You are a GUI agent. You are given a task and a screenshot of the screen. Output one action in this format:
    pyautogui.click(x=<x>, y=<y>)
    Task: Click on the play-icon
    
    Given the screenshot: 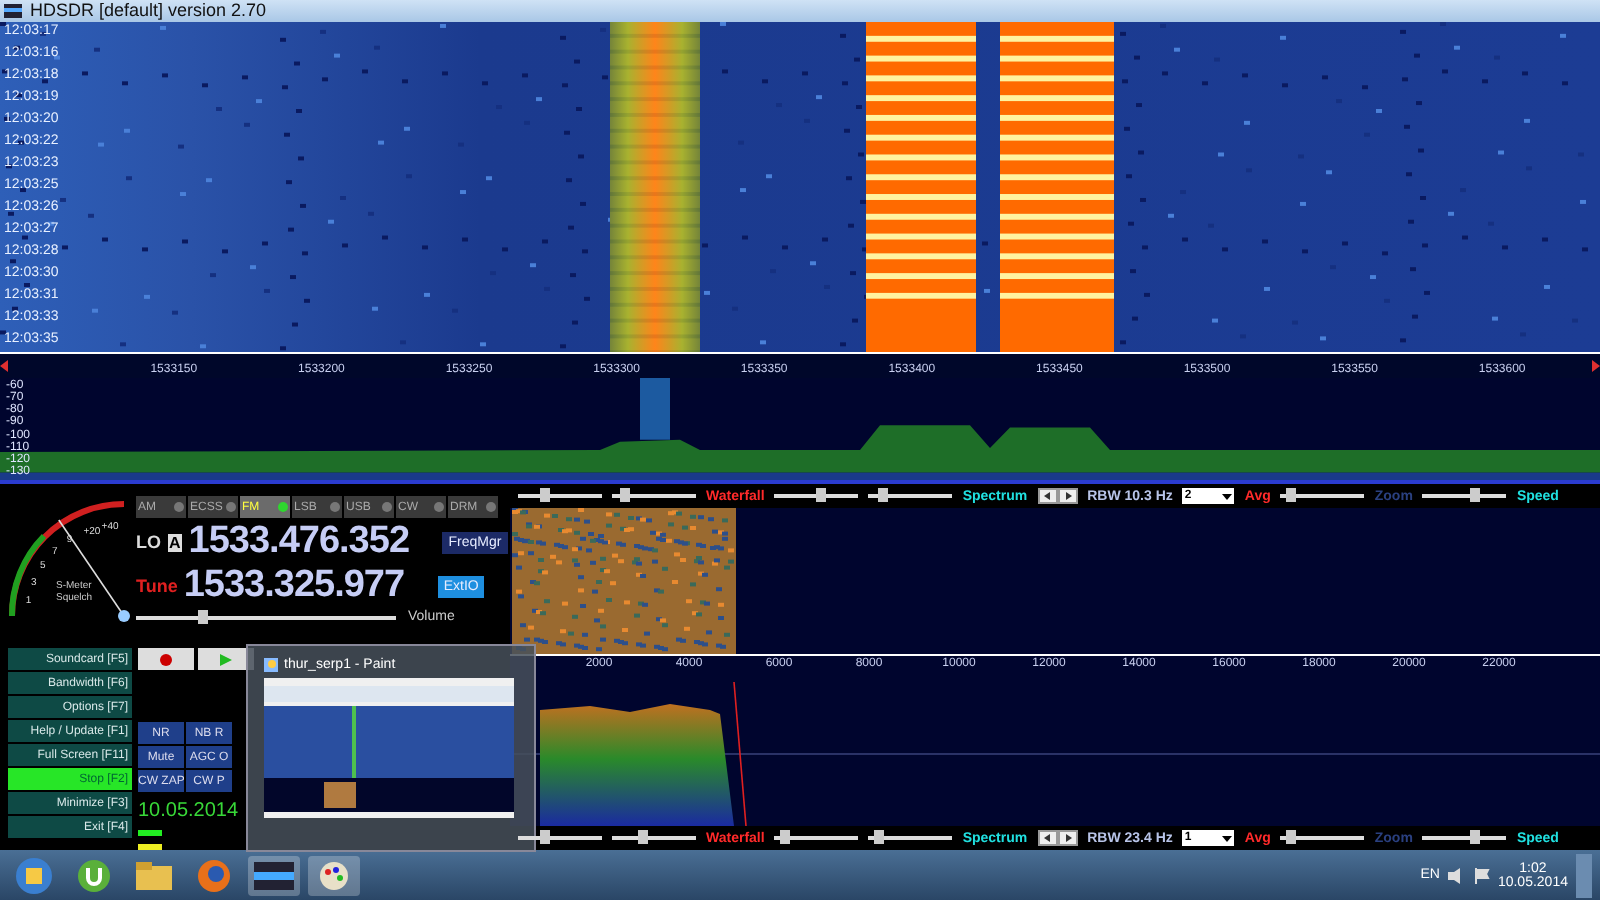 What is the action you would take?
    pyautogui.click(x=226, y=659)
    